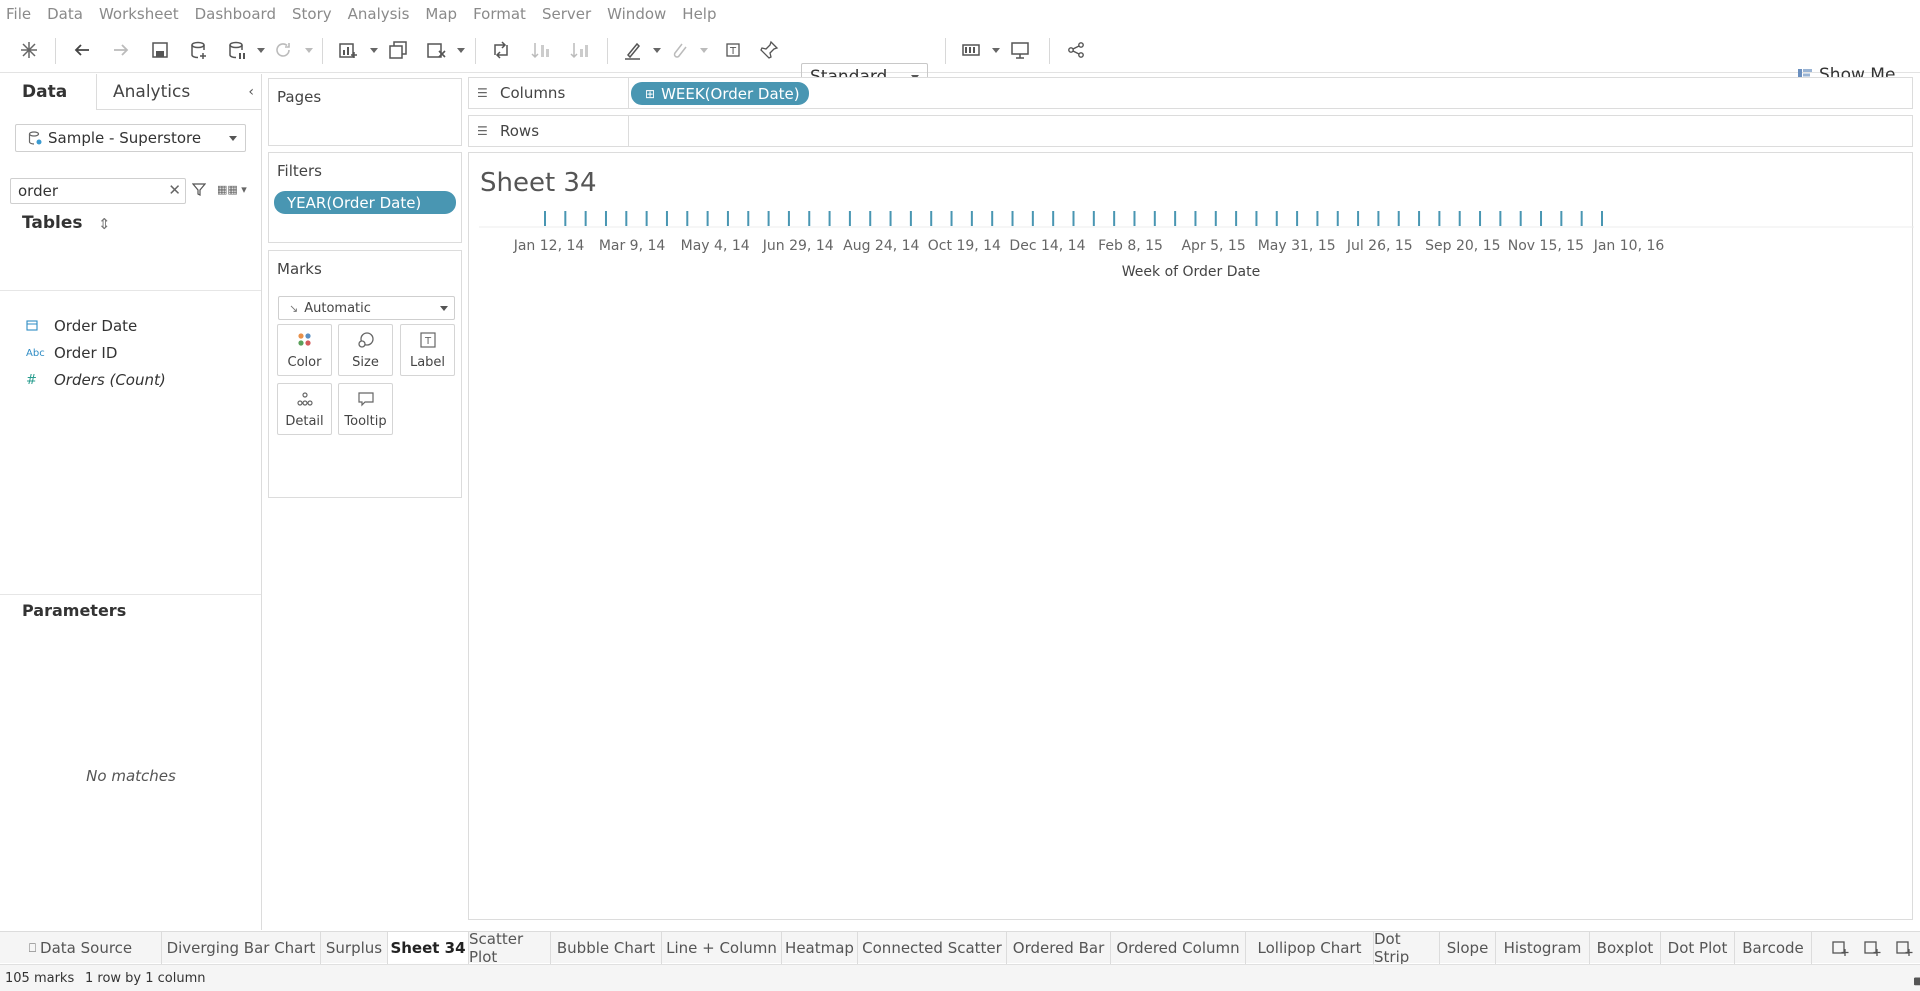 This screenshot has height=991, width=1920. I want to click on pause-updates-icon, so click(237, 50).